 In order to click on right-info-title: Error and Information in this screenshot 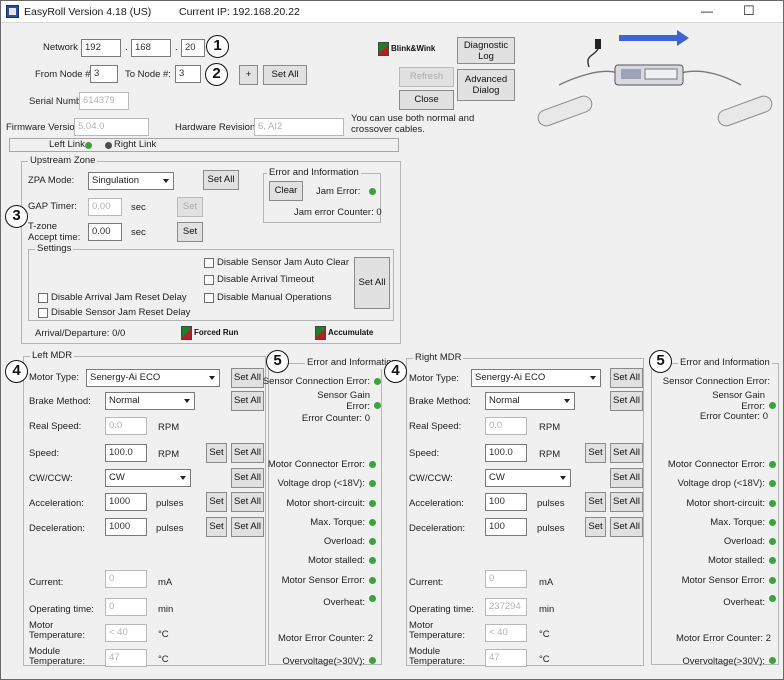, I will do `click(725, 363)`.